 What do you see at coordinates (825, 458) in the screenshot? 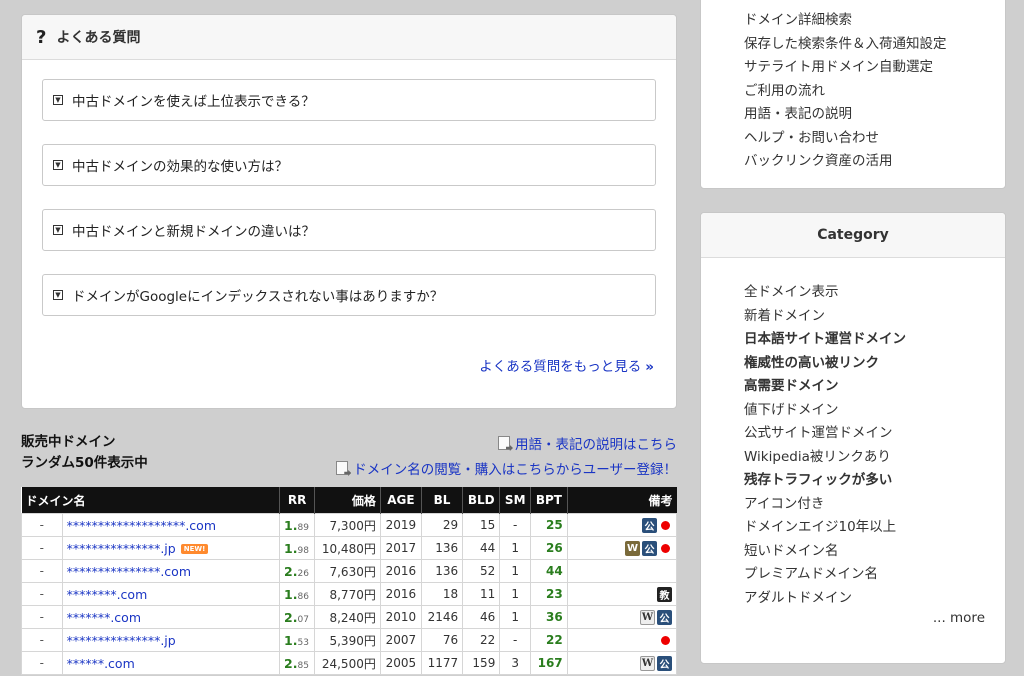
I see `category-item: Wikipedia被リンクあり` at bounding box center [825, 458].